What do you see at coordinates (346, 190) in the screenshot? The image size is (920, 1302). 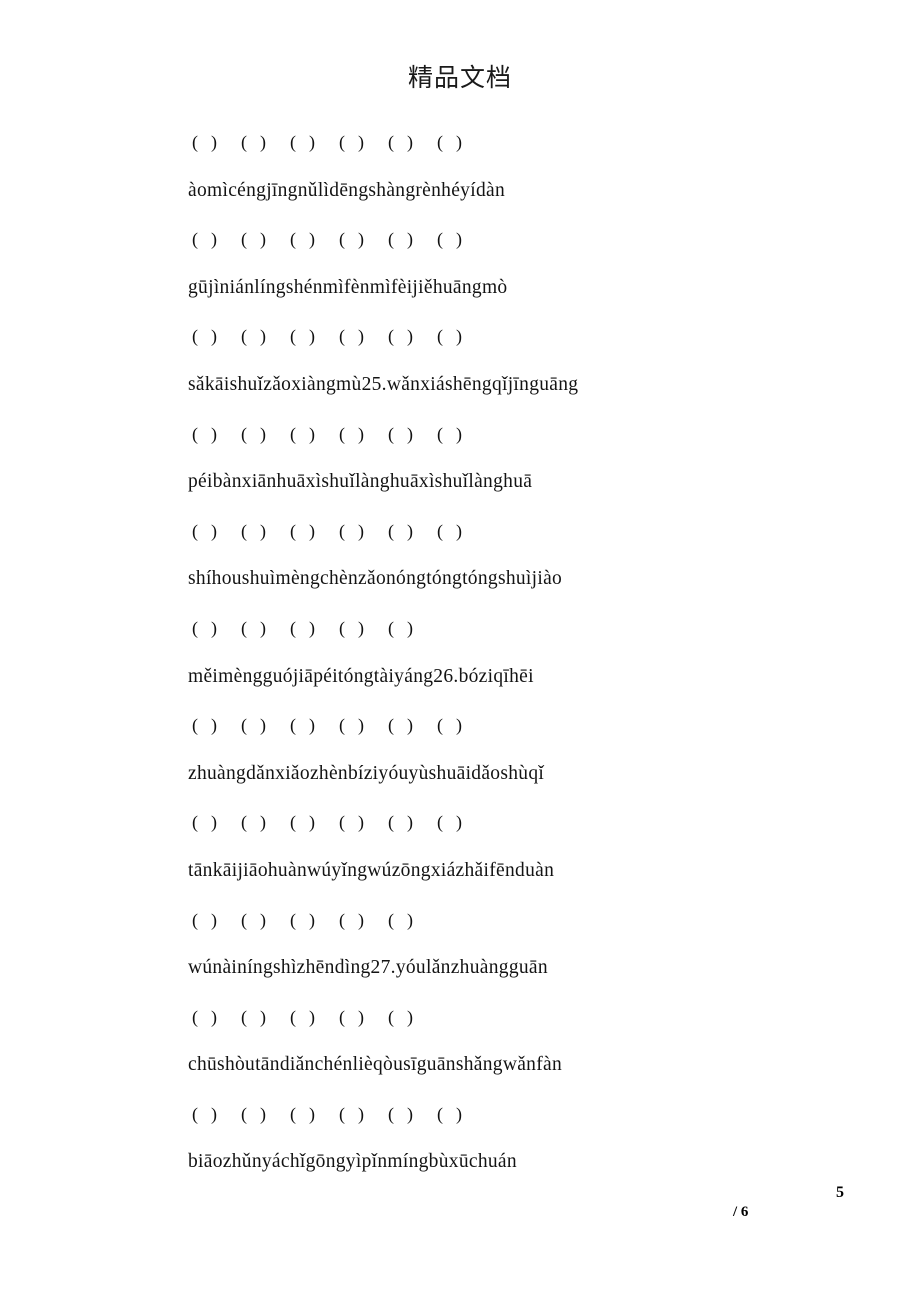 I see `pinyin-line: àomìcéngjīngnǔlìdēngshàngrènhéyídàn` at bounding box center [346, 190].